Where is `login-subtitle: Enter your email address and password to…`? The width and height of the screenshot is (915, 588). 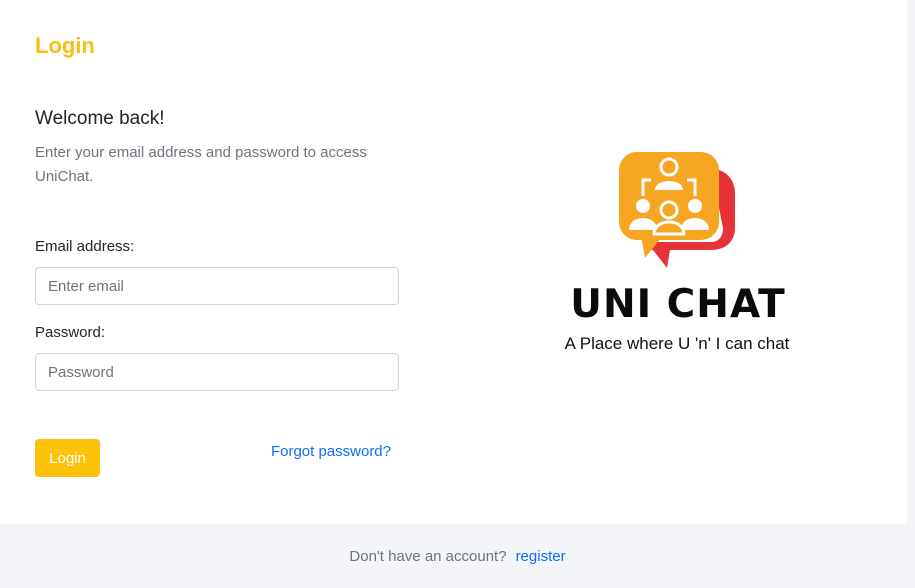
login-subtitle: Enter your email address and password to… is located at coordinates (201, 164).